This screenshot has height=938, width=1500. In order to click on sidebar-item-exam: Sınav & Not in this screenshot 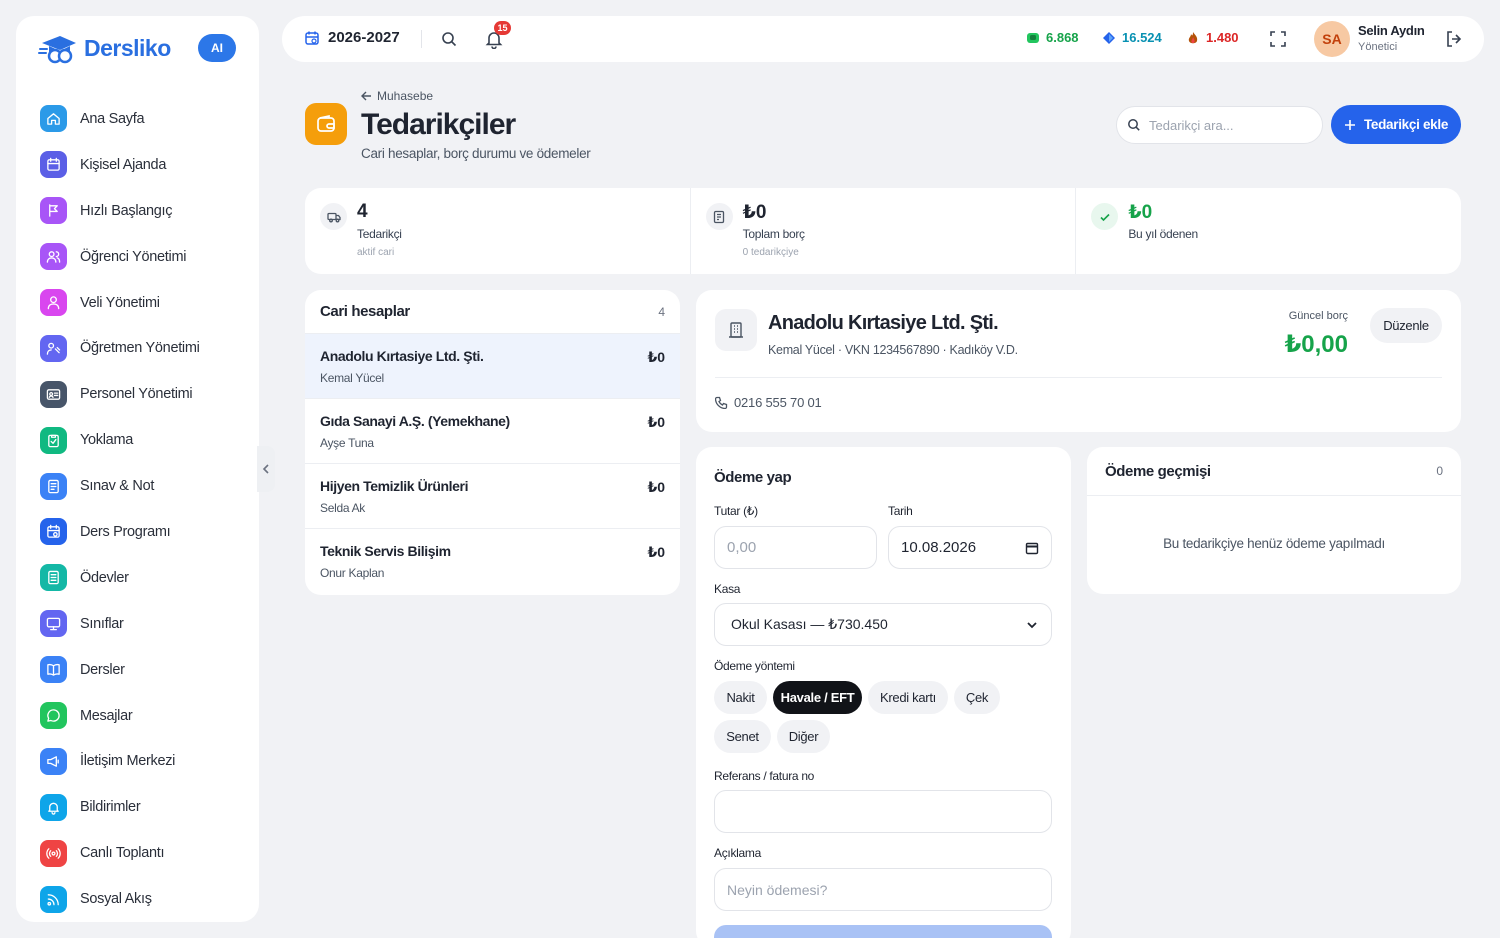, I will do `click(140, 486)`.